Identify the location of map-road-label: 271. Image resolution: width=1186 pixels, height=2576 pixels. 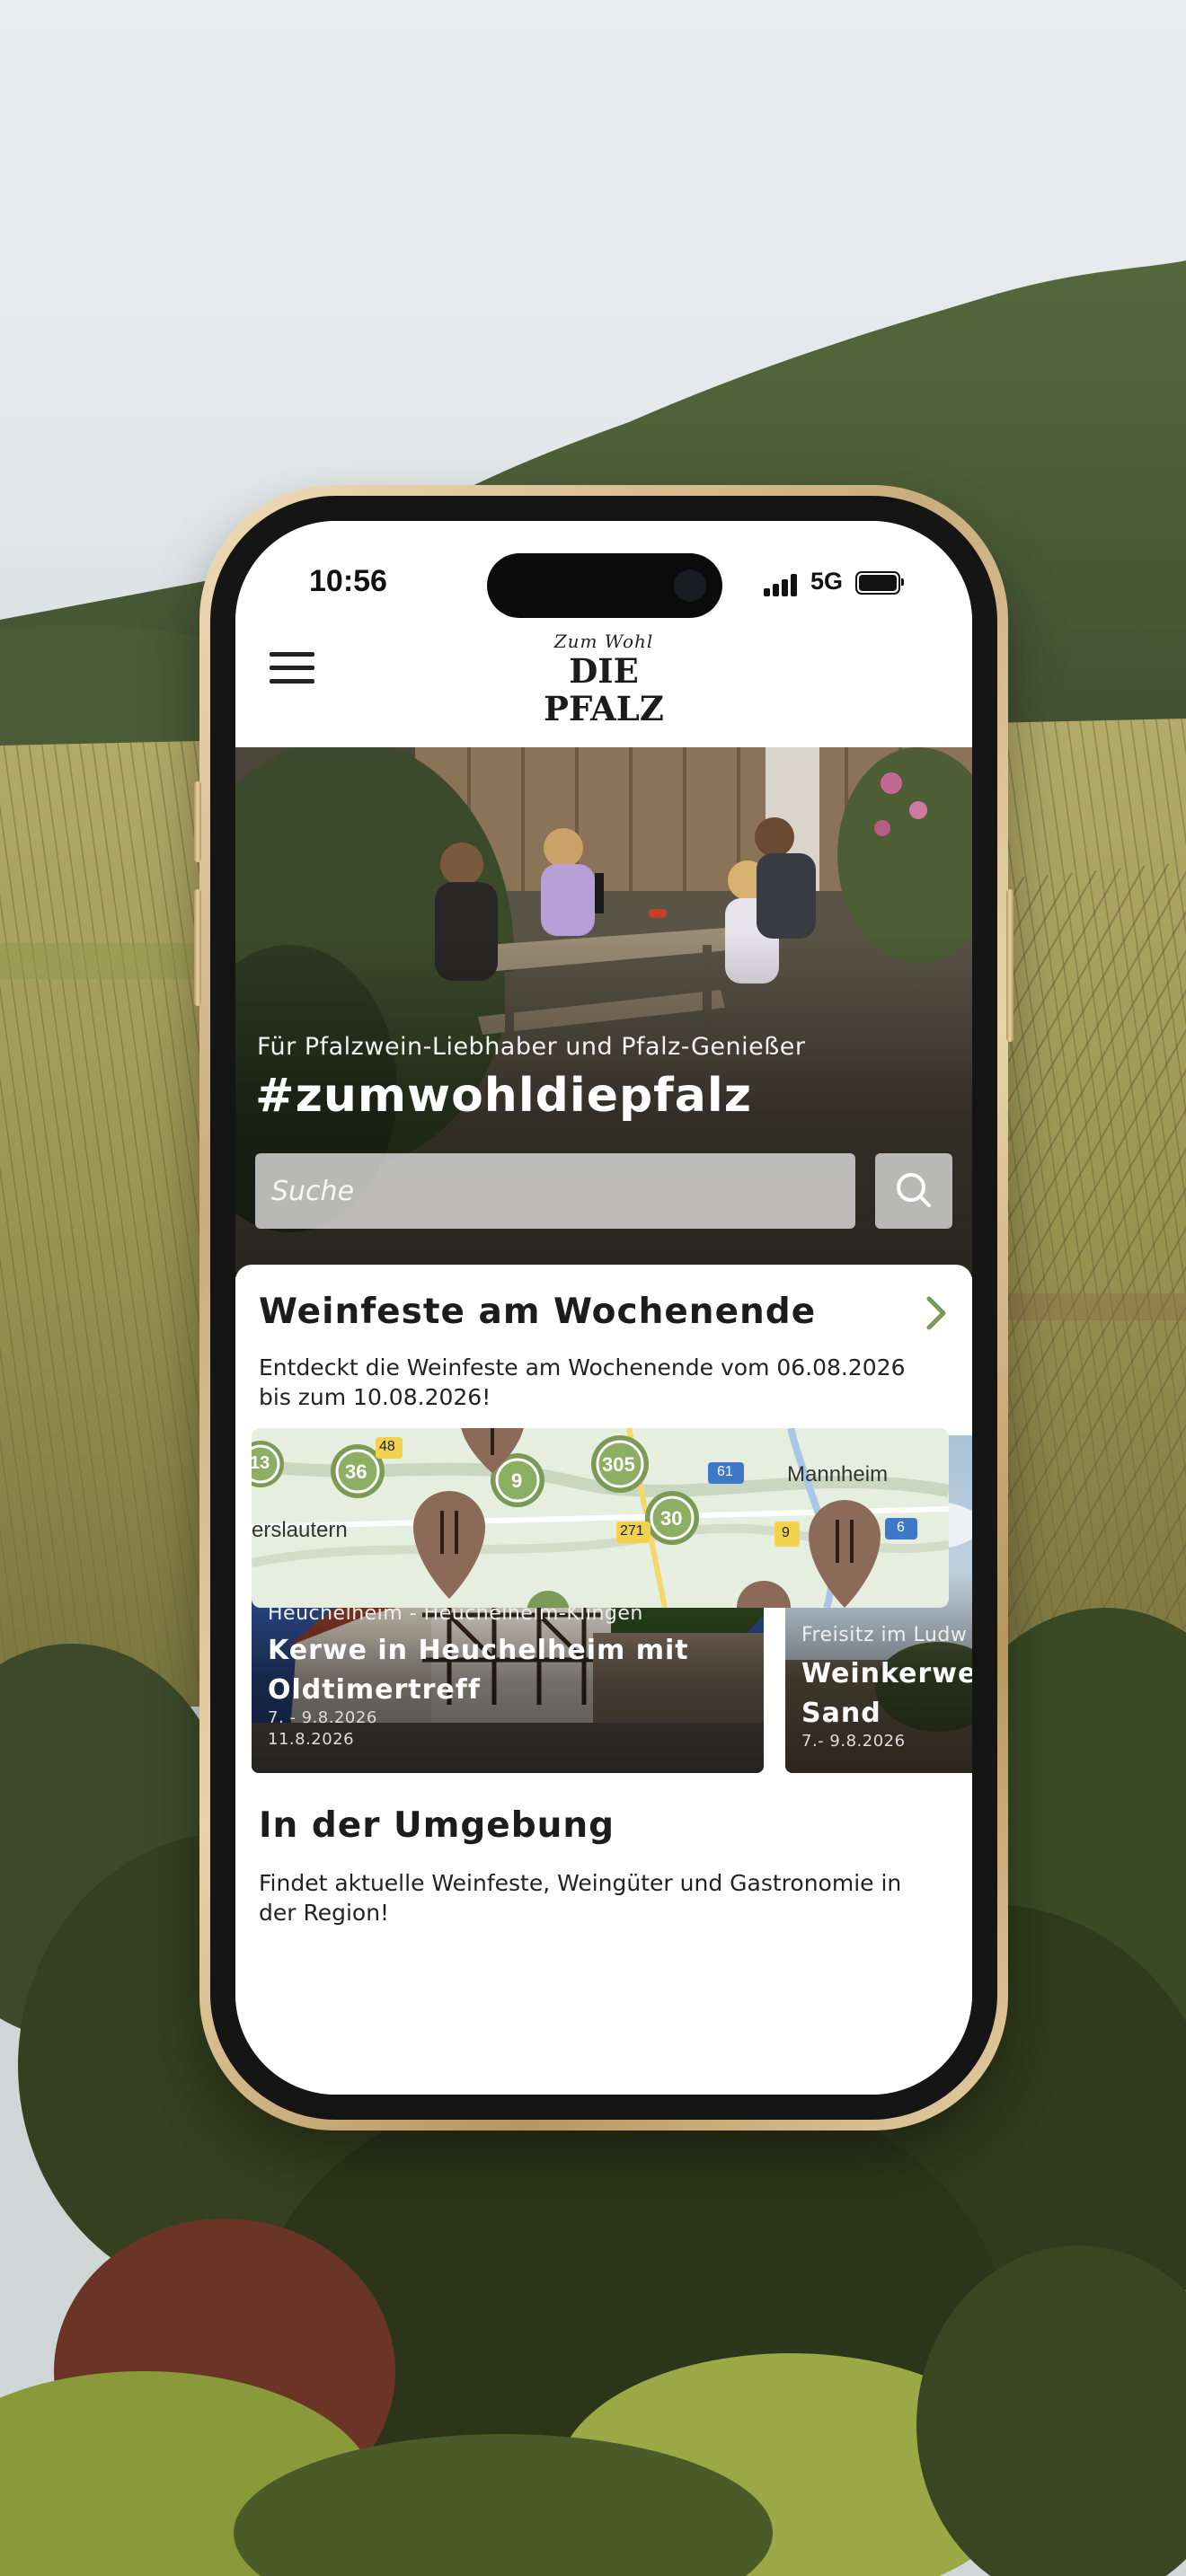
(632, 1531).